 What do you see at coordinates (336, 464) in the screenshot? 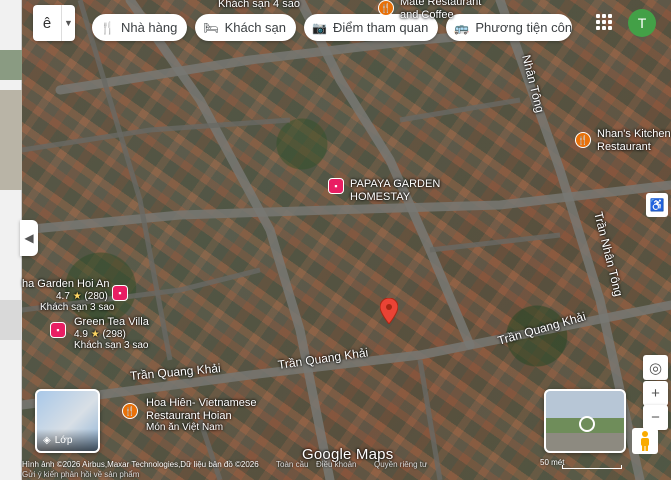
I see `footer-link-terms: Điều khoản` at bounding box center [336, 464].